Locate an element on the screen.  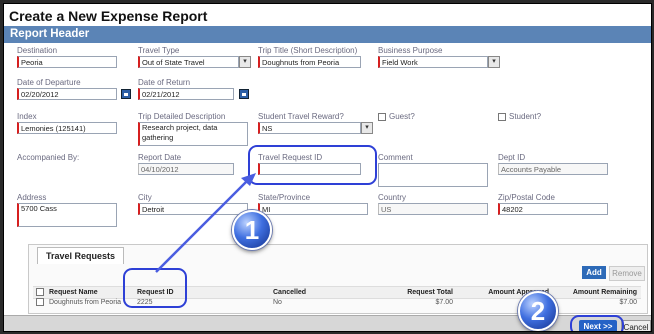
callout-badge-one: 1 is located at coordinates (252, 230).